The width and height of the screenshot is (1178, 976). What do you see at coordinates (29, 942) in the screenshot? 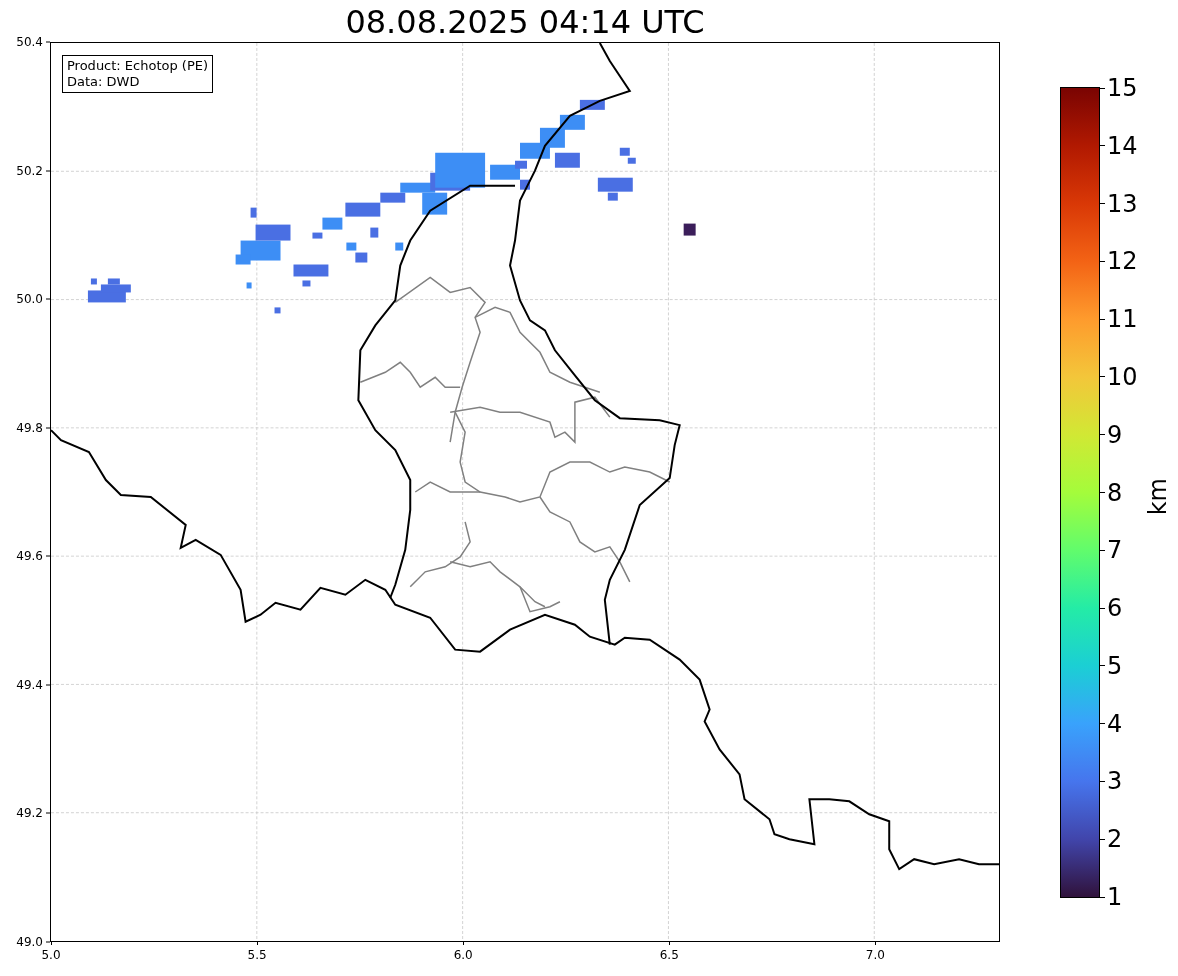
I see `y-tick-label: 49.0` at bounding box center [29, 942].